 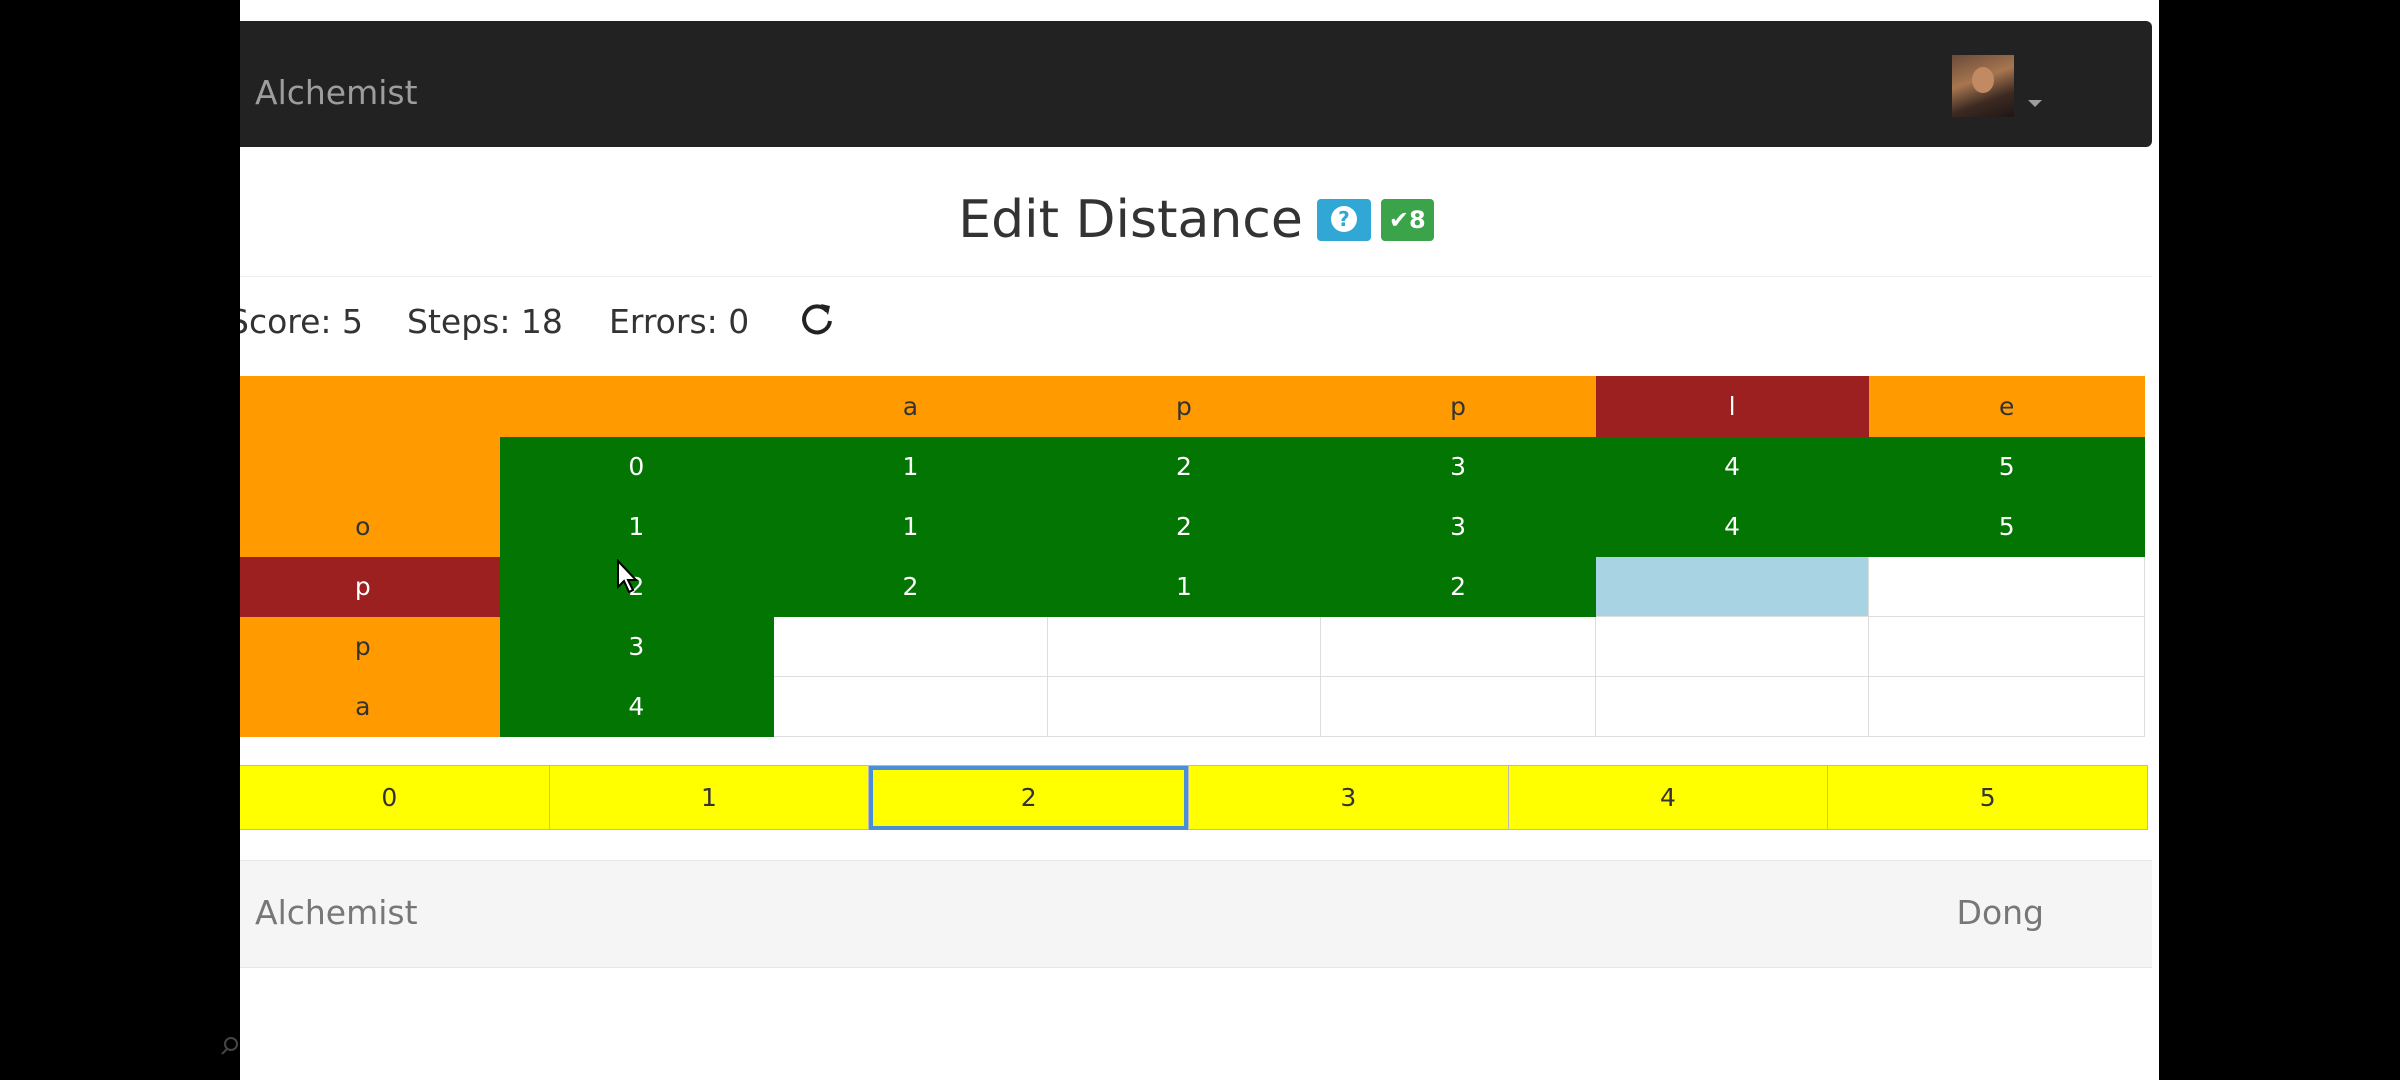 I want to click on option-button: 0, so click(x=395, y=797).